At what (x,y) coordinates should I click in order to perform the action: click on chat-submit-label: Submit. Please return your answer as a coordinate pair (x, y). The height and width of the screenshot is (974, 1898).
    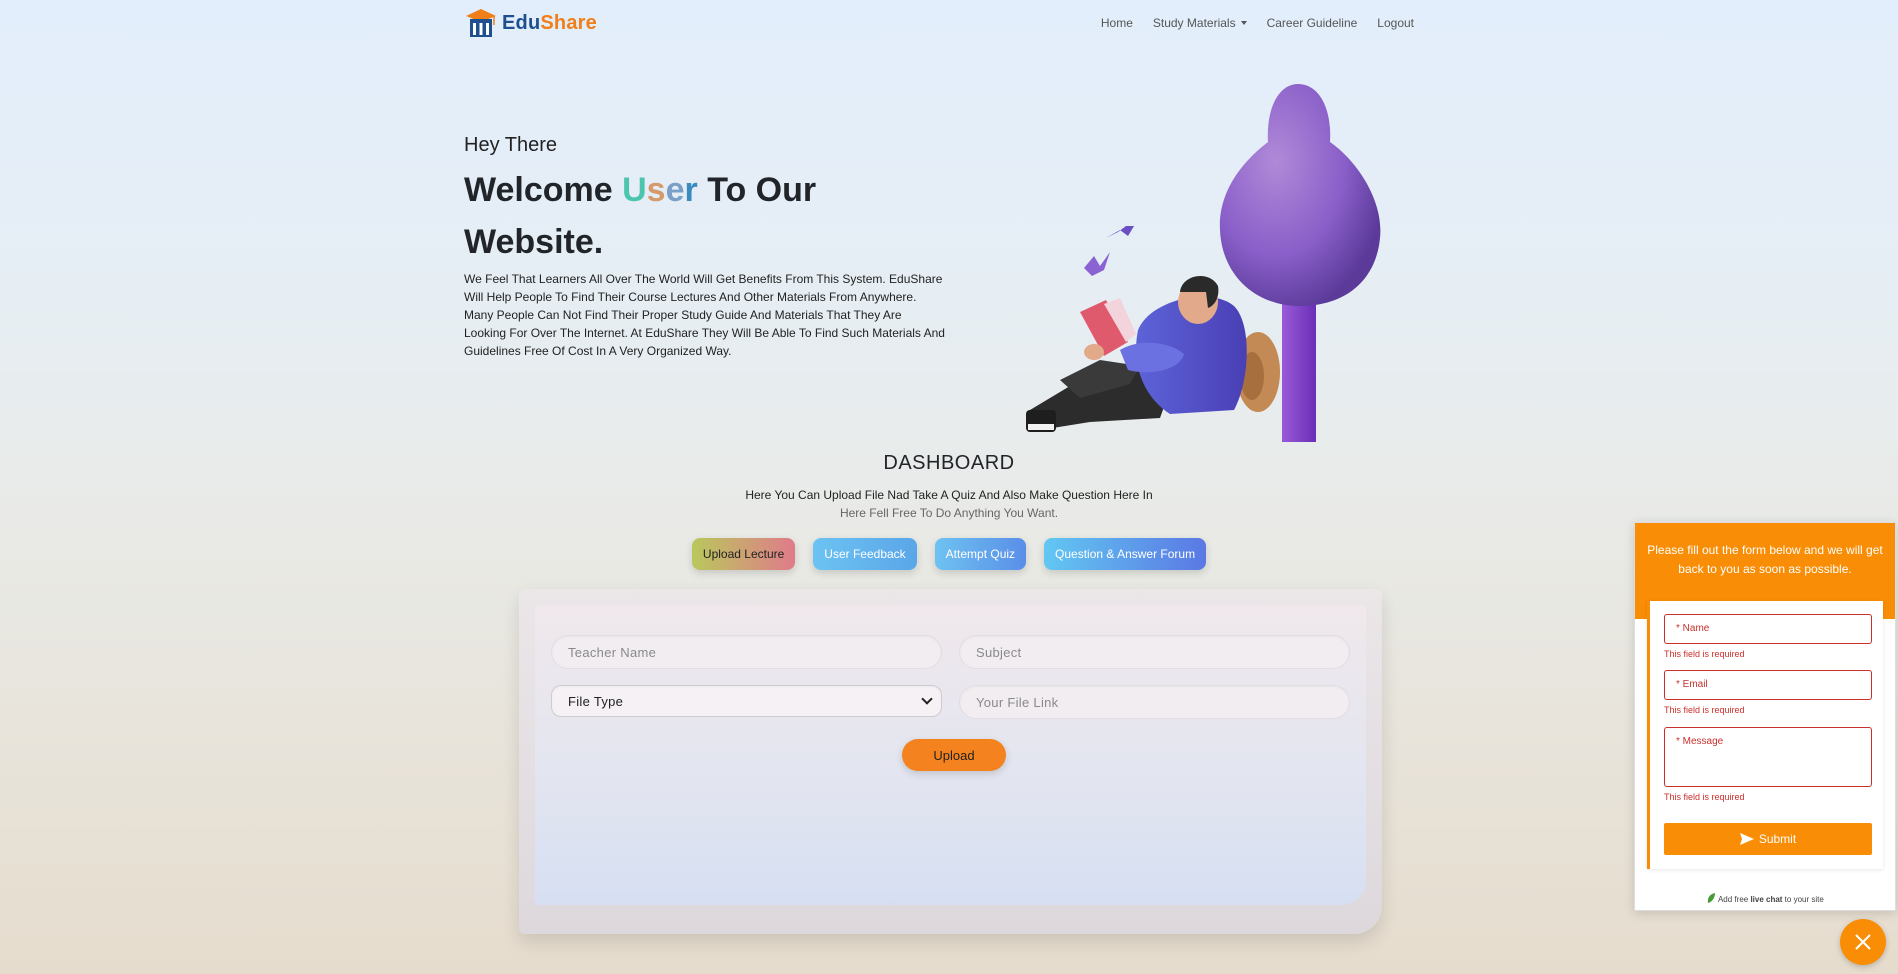
    Looking at the image, I should click on (1777, 839).